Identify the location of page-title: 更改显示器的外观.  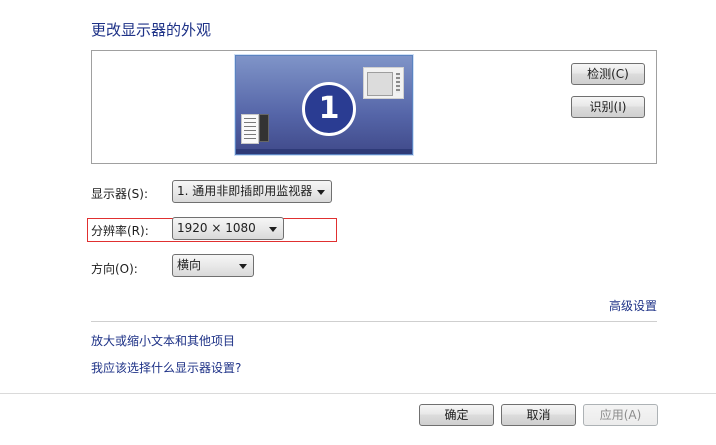
(151, 30).